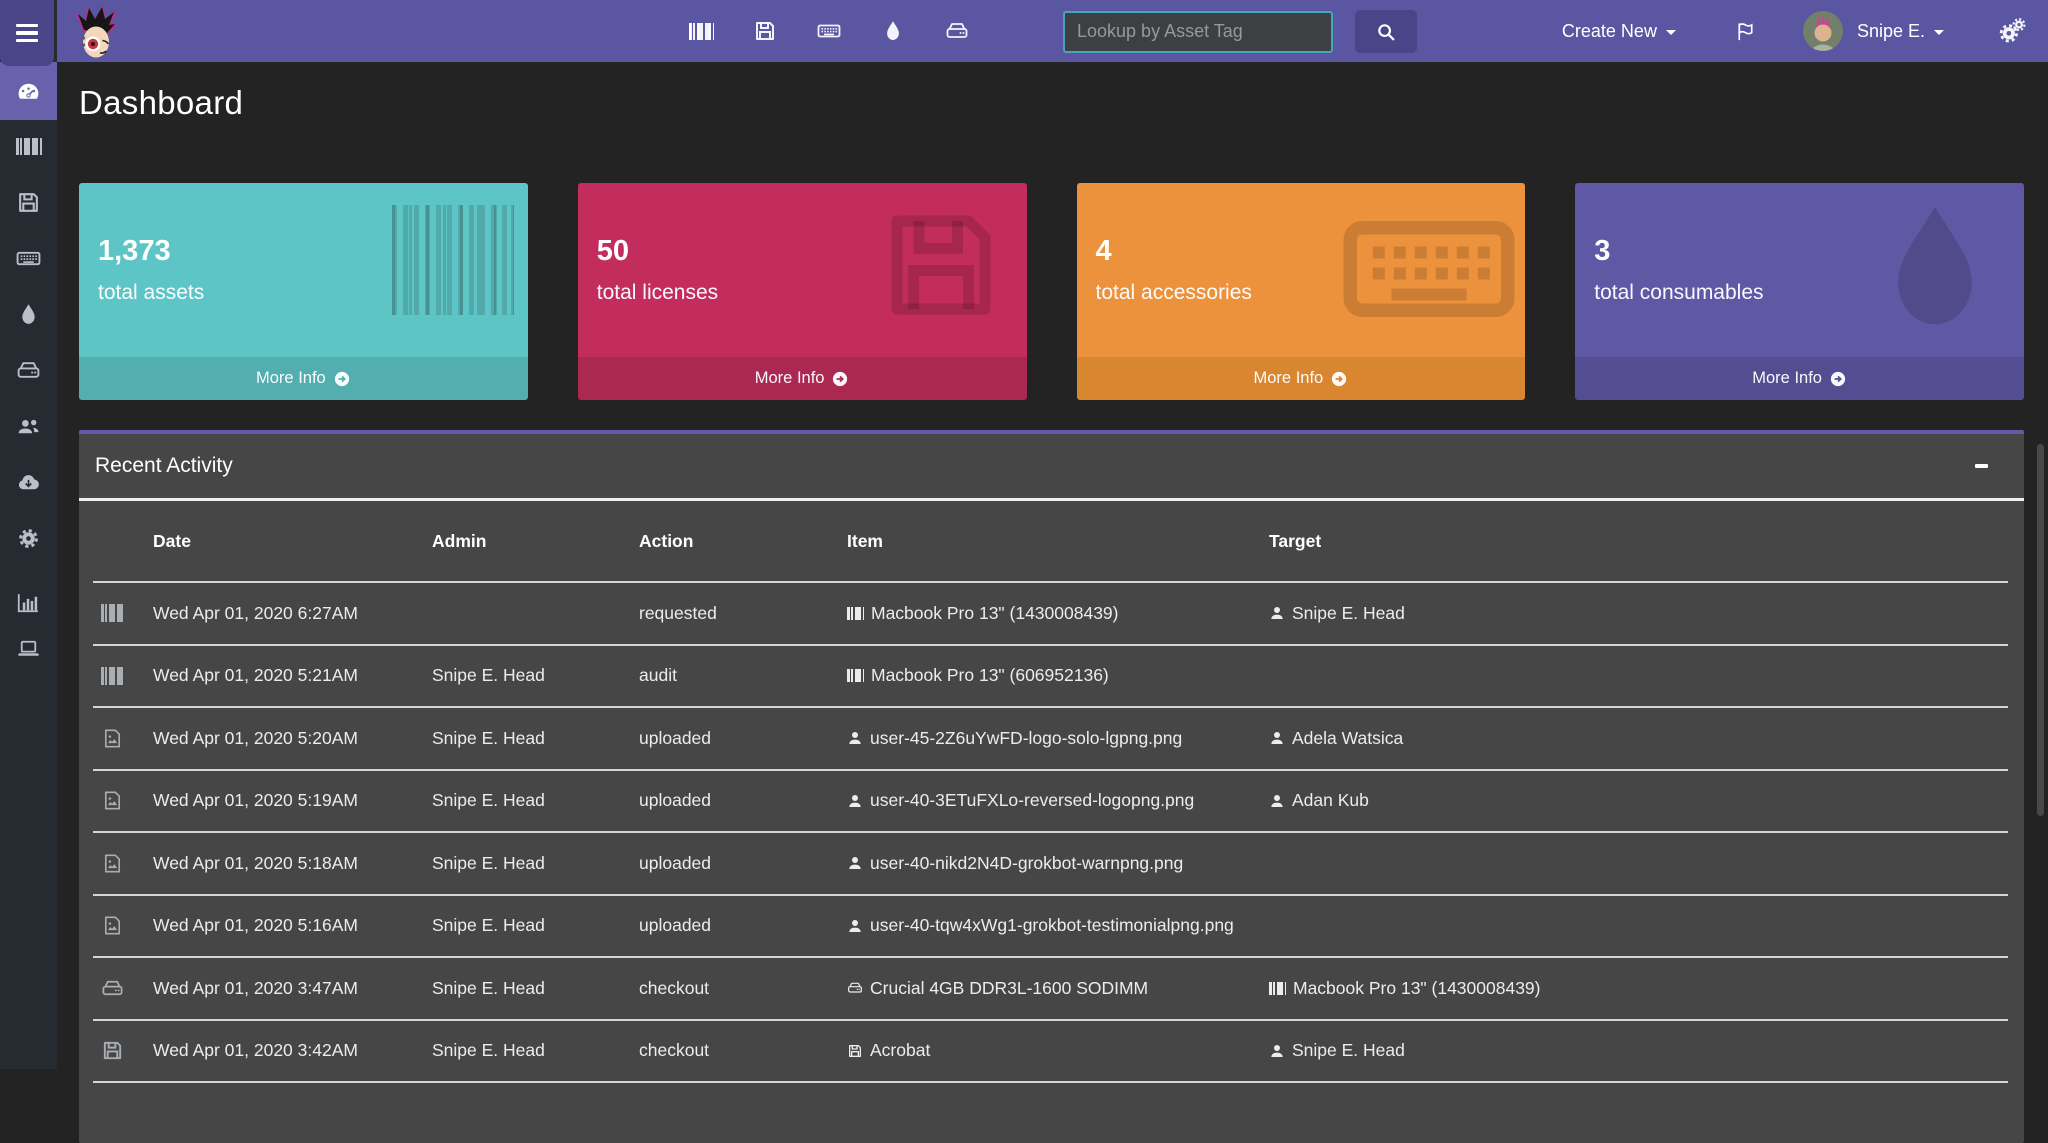 The image size is (2048, 1143). I want to click on mascot-logo-icon, so click(97, 31).